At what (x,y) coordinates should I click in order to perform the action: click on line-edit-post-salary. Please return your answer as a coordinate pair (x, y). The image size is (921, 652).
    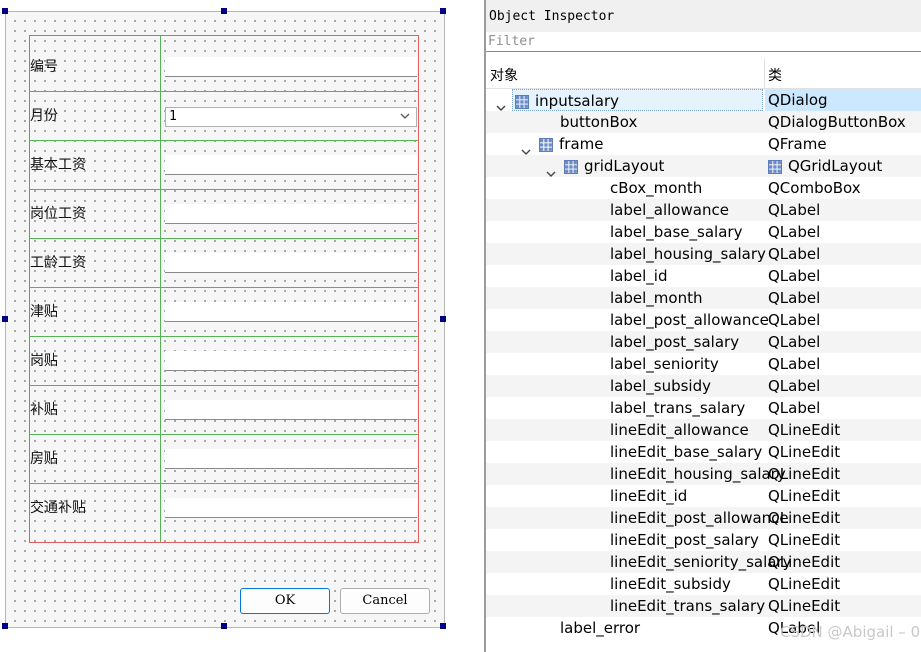
    Looking at the image, I should click on (291, 214).